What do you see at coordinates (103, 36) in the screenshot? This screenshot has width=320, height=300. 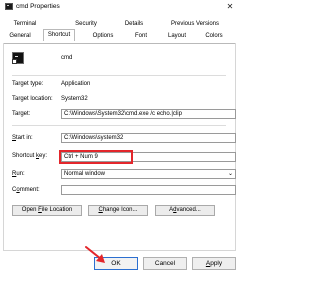 I see `tab-options: Options` at bounding box center [103, 36].